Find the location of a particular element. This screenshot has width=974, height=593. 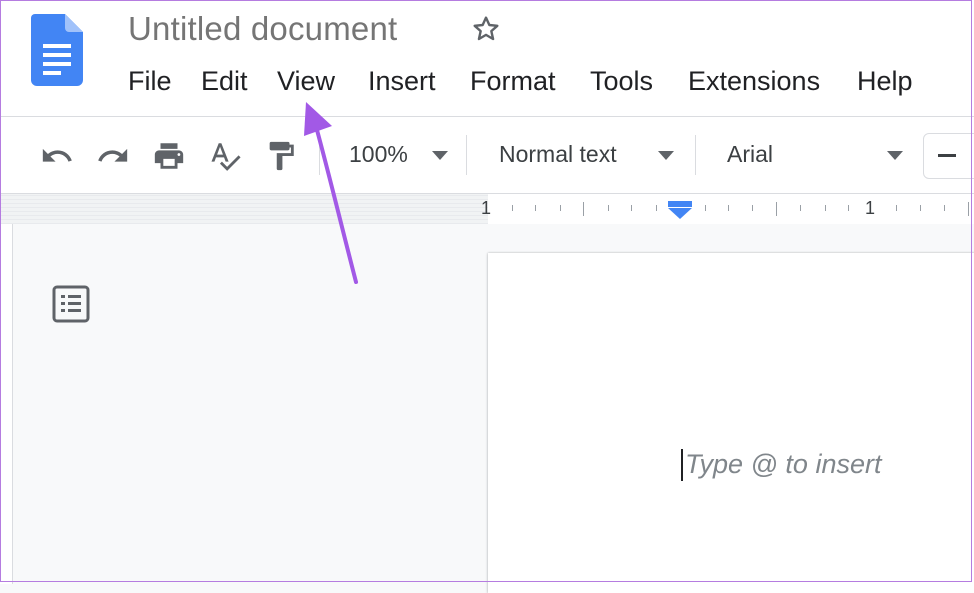

ruler-margin is located at coordinates (244, 209).